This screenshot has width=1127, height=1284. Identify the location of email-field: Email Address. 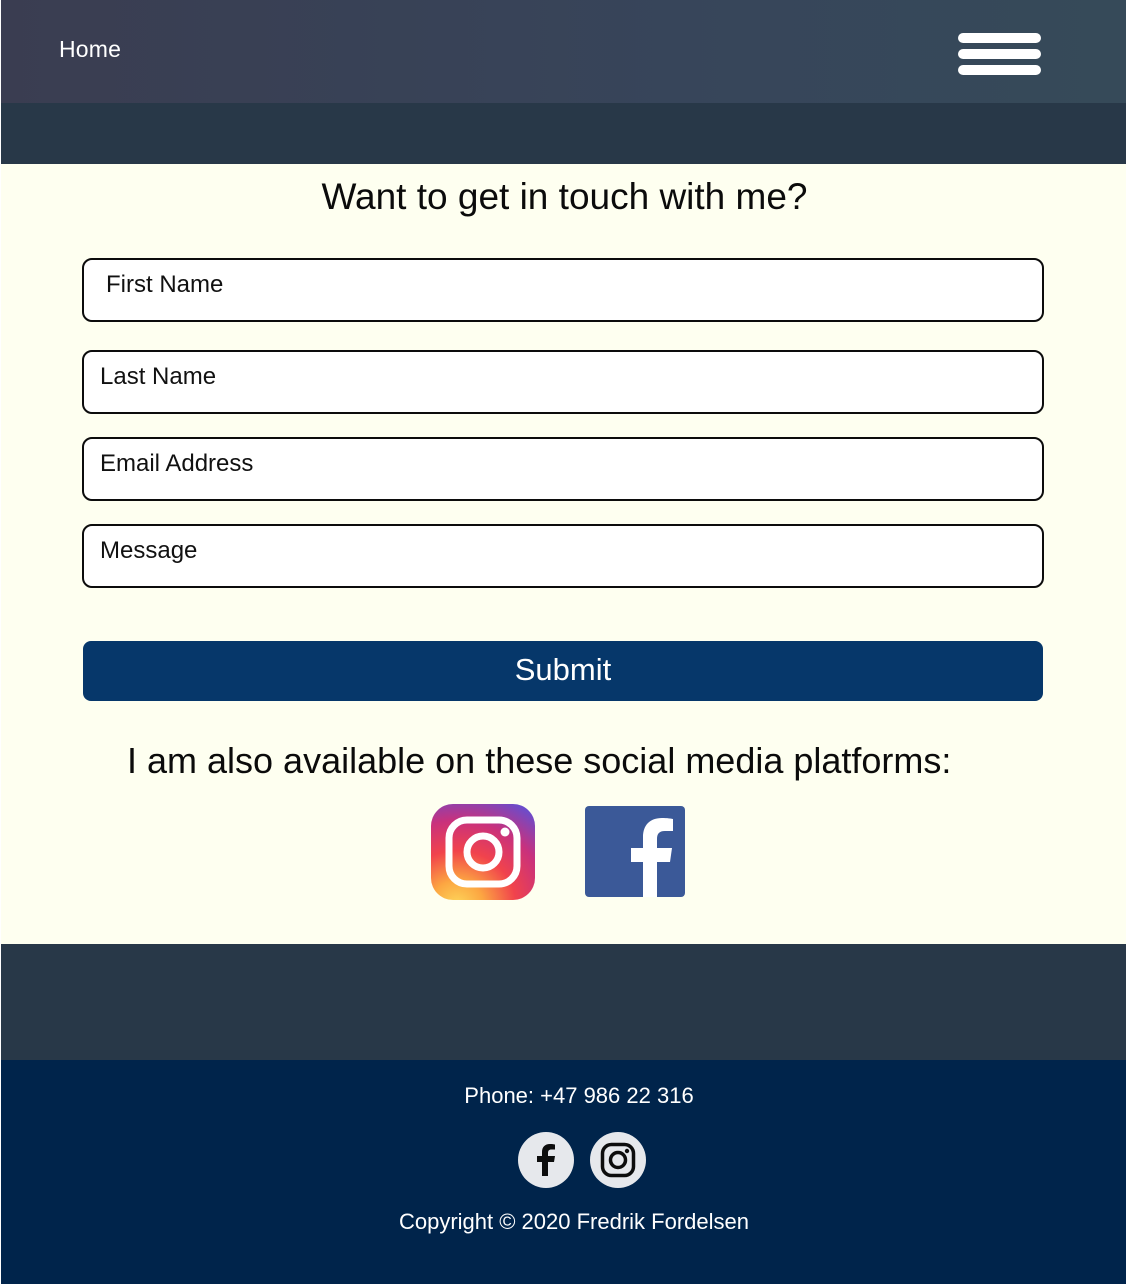
(563, 469).